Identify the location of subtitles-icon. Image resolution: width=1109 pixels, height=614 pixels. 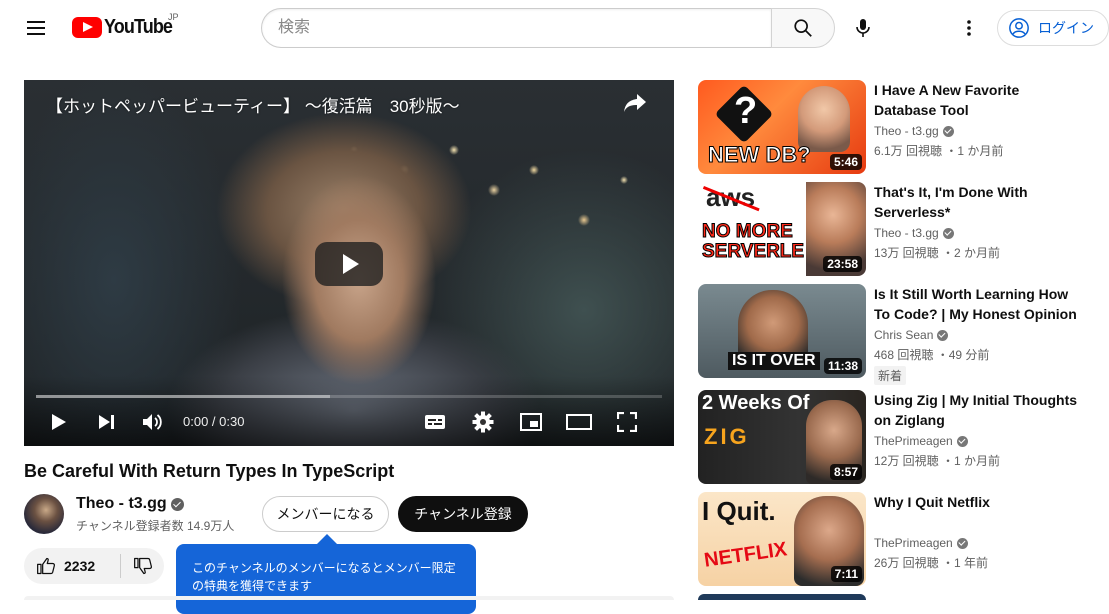
(435, 422).